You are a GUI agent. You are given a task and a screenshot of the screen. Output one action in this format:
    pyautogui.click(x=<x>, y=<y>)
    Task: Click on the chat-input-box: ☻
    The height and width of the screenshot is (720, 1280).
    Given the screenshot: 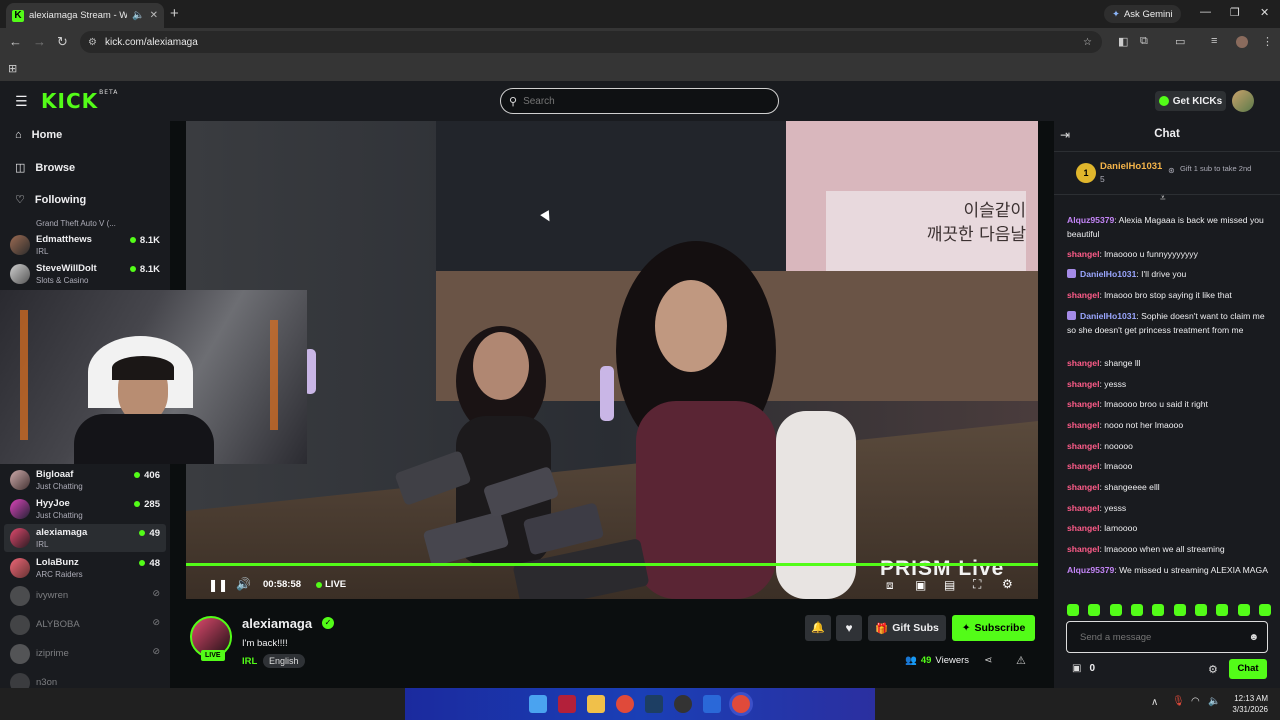 What is the action you would take?
    pyautogui.click(x=1167, y=637)
    